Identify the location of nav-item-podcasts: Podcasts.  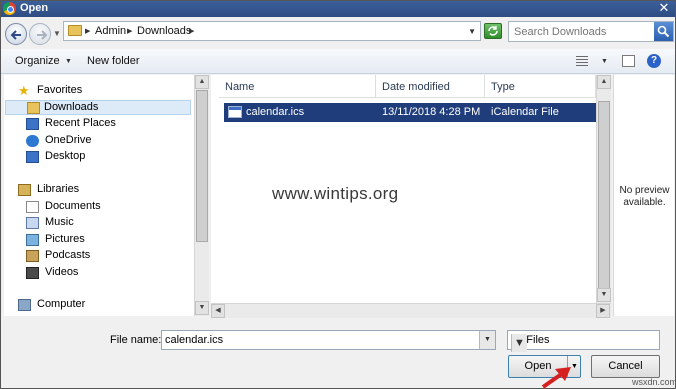
(106, 256).